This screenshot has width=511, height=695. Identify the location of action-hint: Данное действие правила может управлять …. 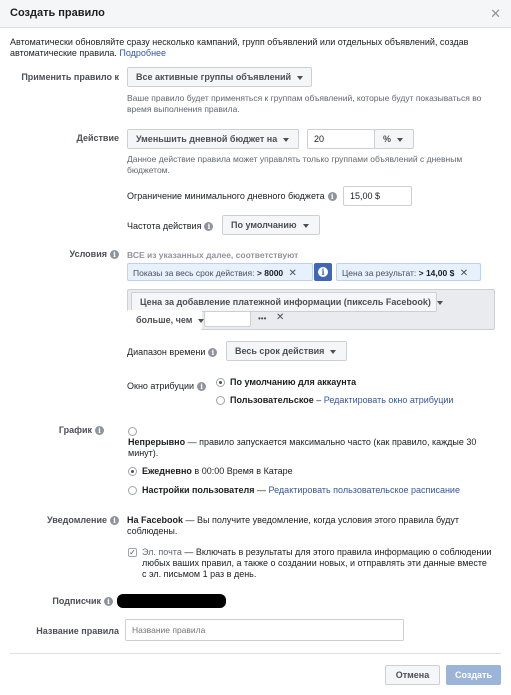
(295, 164).